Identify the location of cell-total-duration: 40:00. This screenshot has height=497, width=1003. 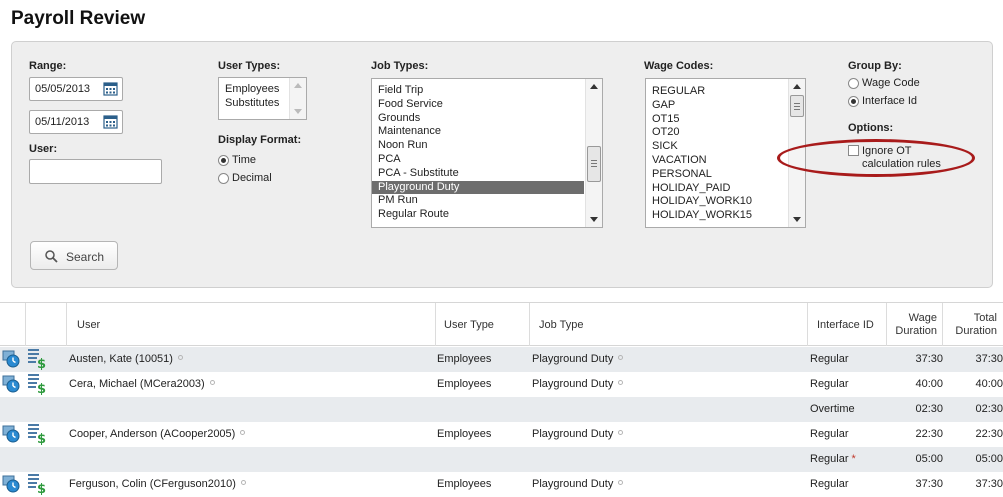
(989, 384).